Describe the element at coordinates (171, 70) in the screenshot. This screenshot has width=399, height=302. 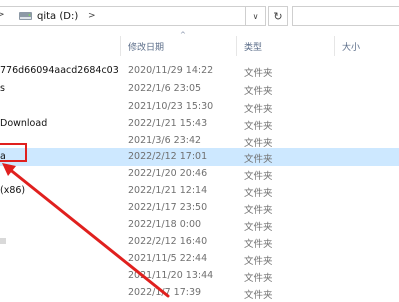
I see `file-date: 2020/11/29 14:22` at that location.